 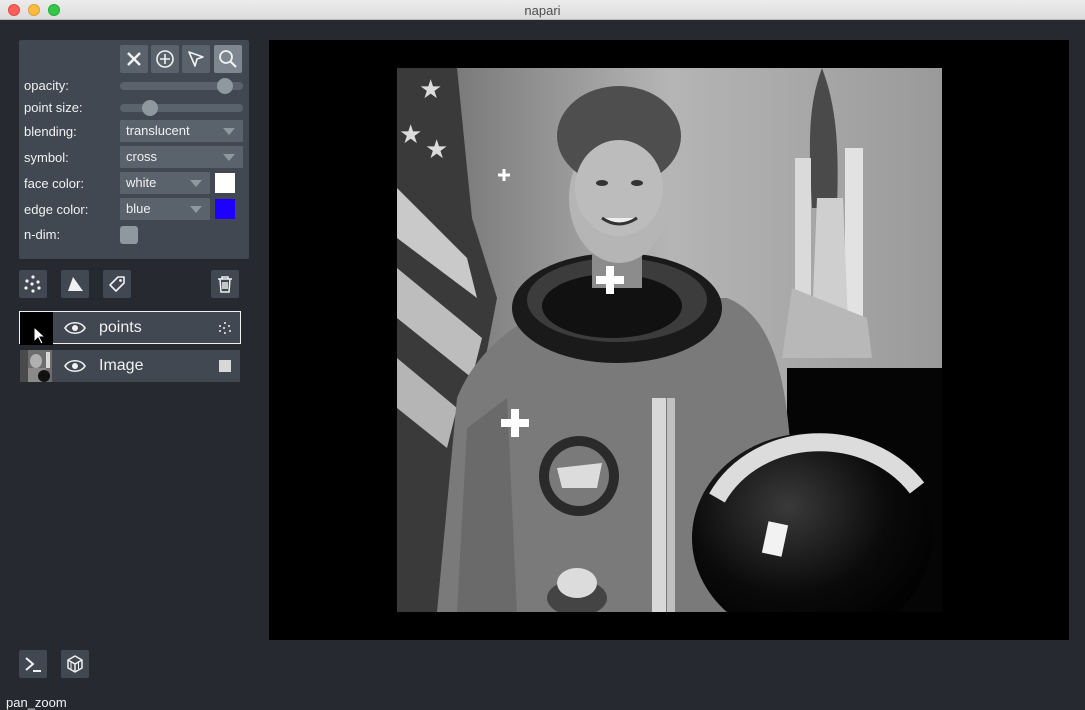 I want to click on window-title: napari, so click(x=542, y=10).